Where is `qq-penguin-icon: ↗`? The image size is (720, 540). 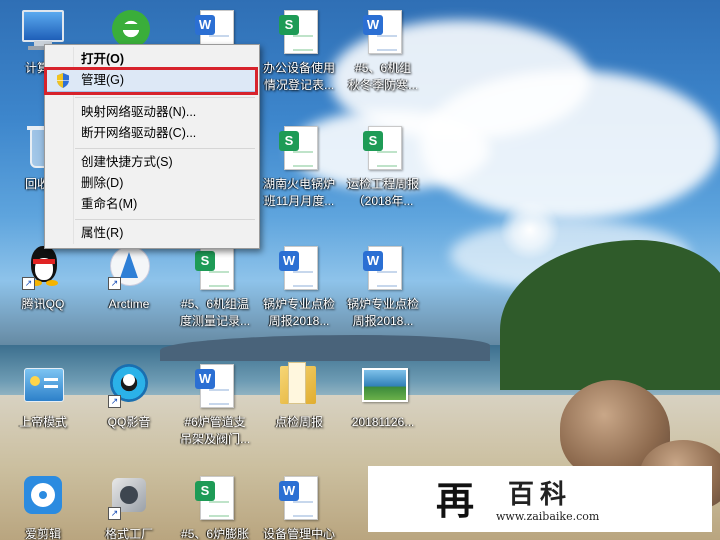
qq-penguin-icon: ↗ is located at coordinates (43, 268).